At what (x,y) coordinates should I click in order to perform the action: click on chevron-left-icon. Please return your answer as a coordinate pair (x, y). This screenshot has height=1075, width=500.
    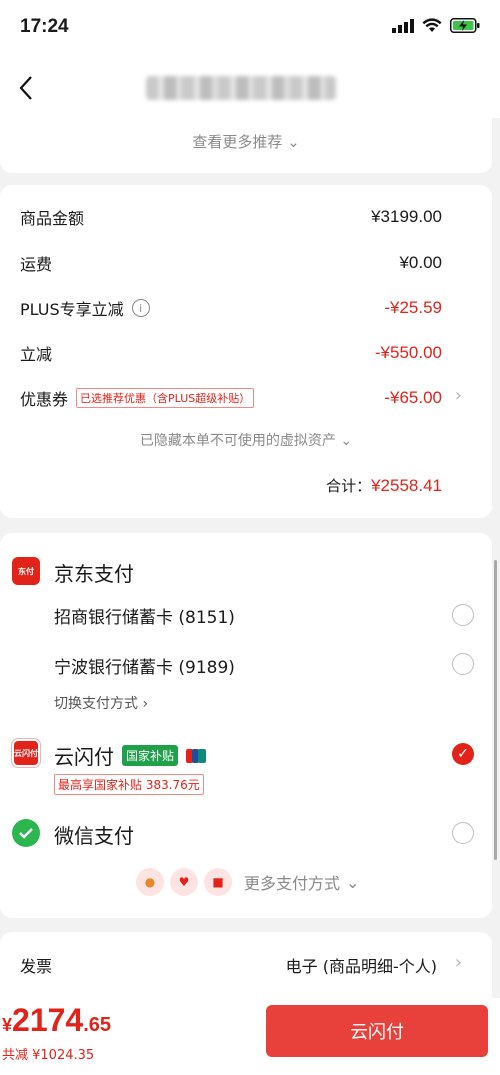
    Looking at the image, I should click on (25, 88).